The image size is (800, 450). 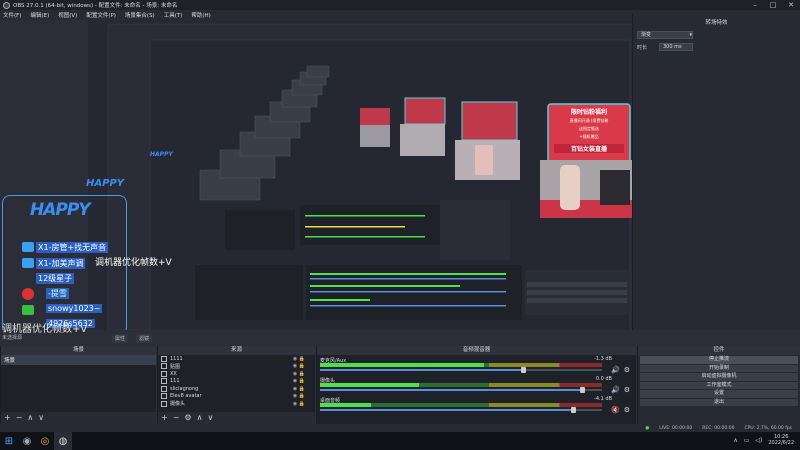 I want to click on nested-sources, so click(x=249, y=292).